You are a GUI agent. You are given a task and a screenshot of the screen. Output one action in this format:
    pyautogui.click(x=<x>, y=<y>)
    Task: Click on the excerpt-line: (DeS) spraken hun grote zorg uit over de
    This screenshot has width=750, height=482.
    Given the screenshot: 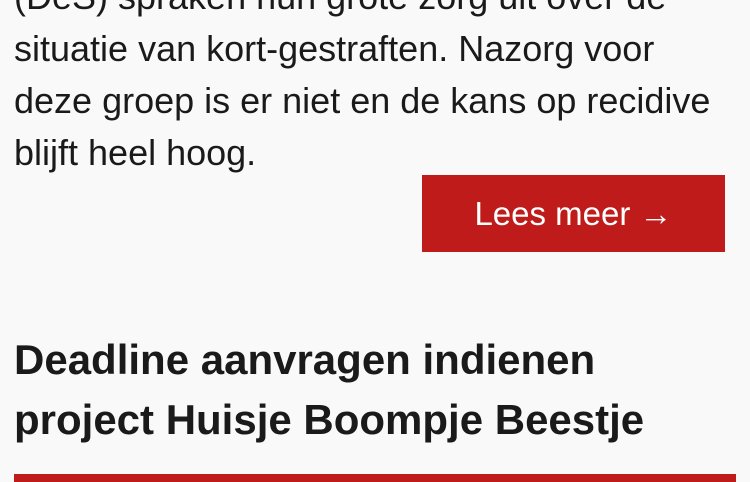 What is the action you would take?
    pyautogui.click(x=379, y=11)
    